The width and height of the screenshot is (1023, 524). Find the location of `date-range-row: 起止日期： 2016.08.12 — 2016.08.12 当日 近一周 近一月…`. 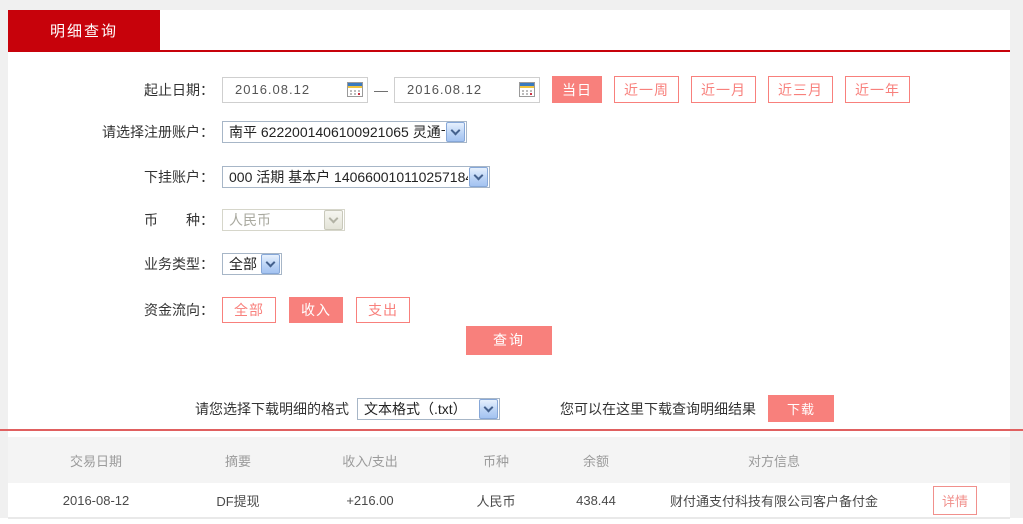

date-range-row: 起止日期： 2016.08.12 — 2016.08.12 当日 近一周 近一月… is located at coordinates (509, 89).